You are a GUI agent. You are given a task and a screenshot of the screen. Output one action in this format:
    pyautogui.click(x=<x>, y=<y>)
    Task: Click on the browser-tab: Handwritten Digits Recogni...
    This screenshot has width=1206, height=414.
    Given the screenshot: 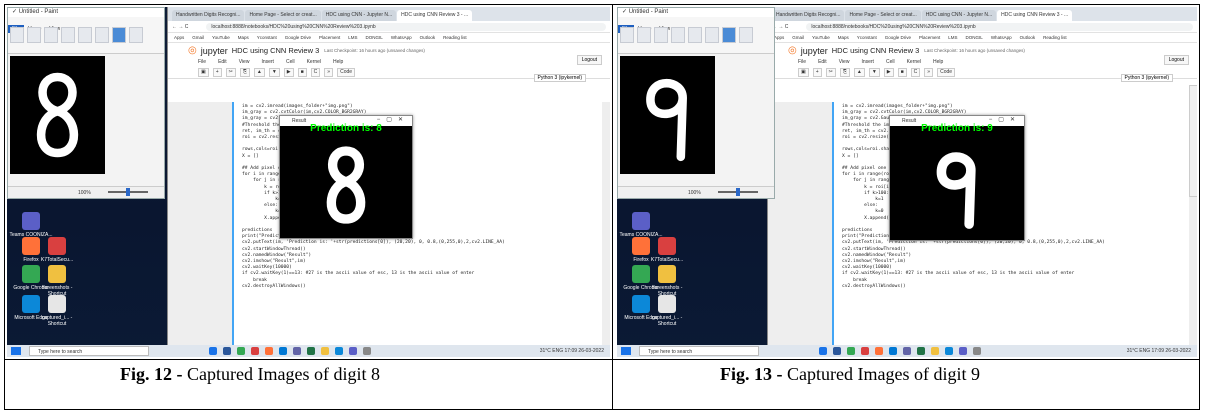 What is the action you would take?
    pyautogui.click(x=808, y=15)
    